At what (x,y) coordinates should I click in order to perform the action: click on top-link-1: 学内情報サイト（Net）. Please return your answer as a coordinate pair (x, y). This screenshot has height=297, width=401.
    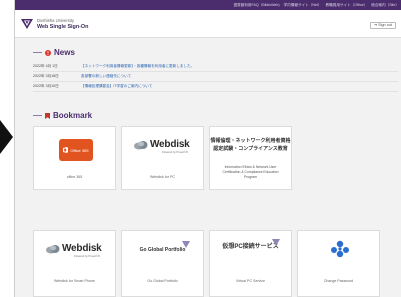
    Looking at the image, I should click on (303, 5).